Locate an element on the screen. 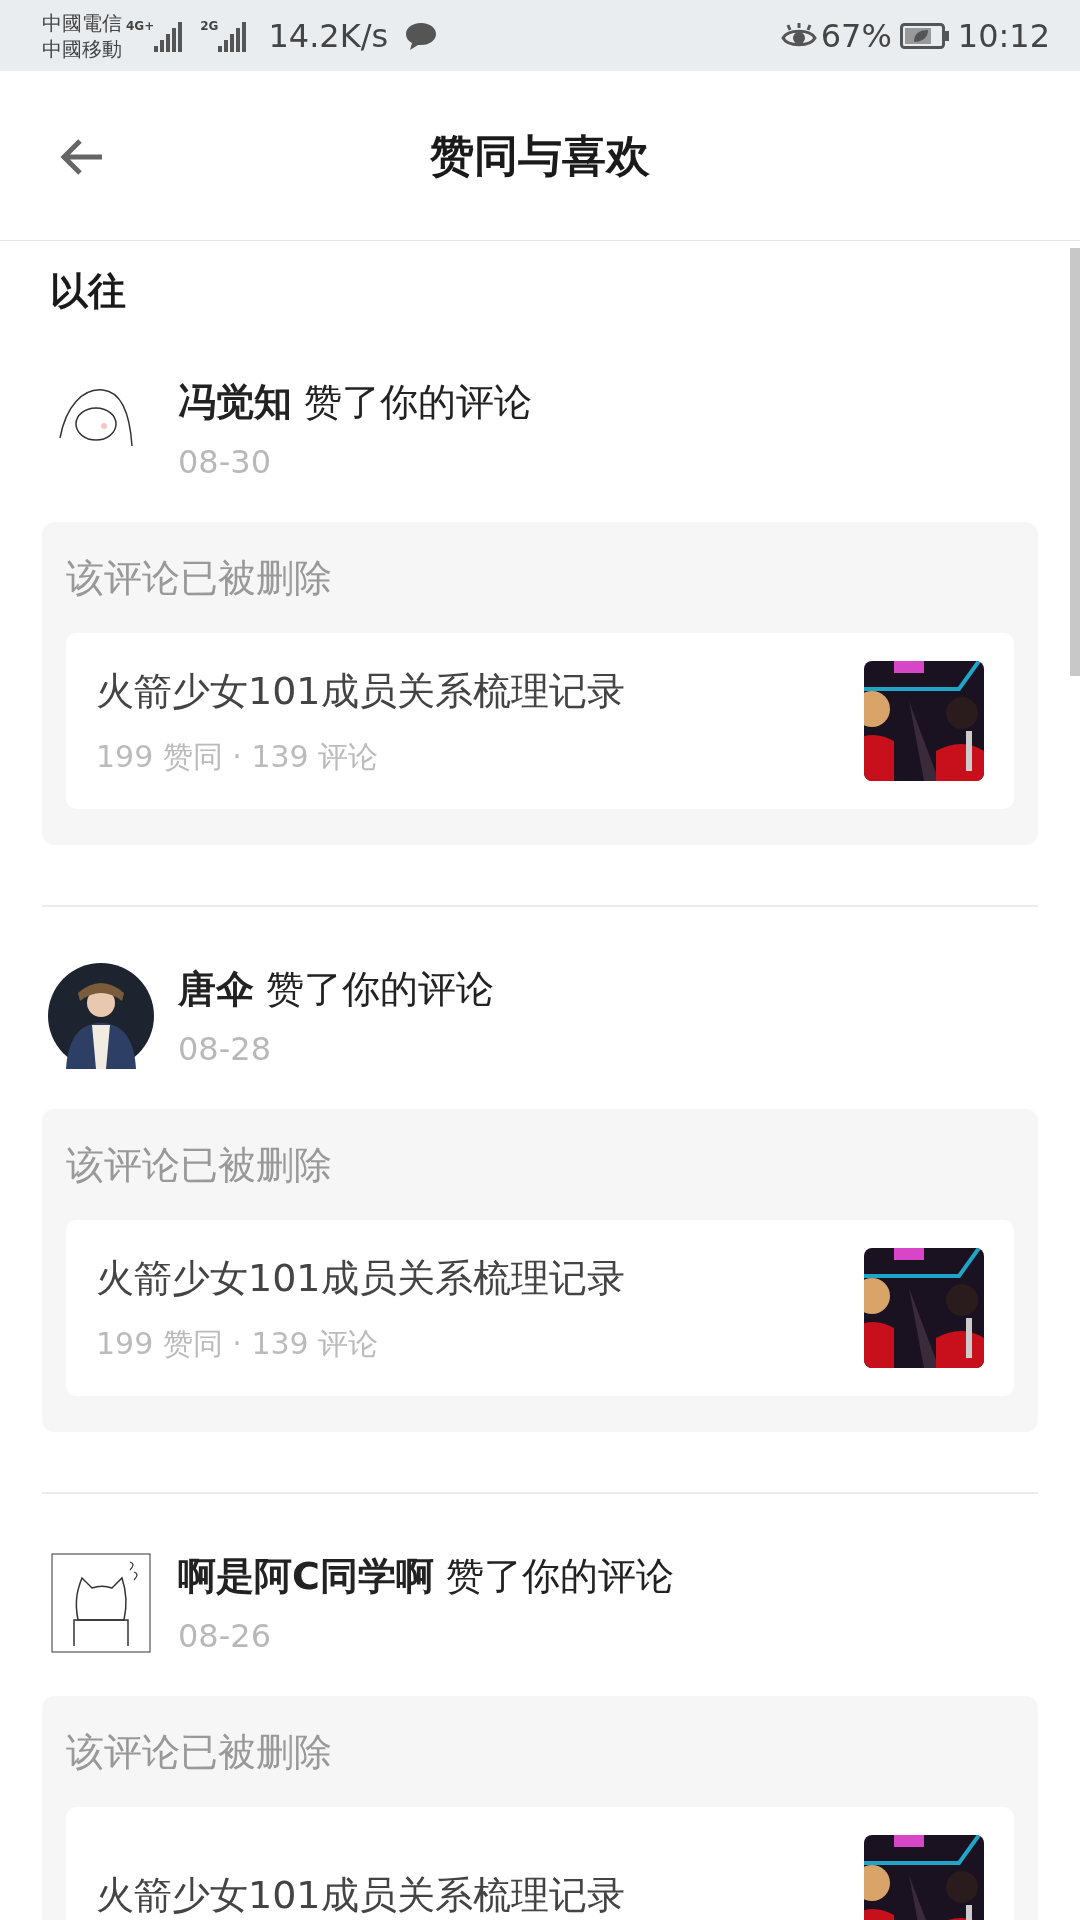  notification-text: 冯觉知 赞了你的评论 is located at coordinates (355, 402).